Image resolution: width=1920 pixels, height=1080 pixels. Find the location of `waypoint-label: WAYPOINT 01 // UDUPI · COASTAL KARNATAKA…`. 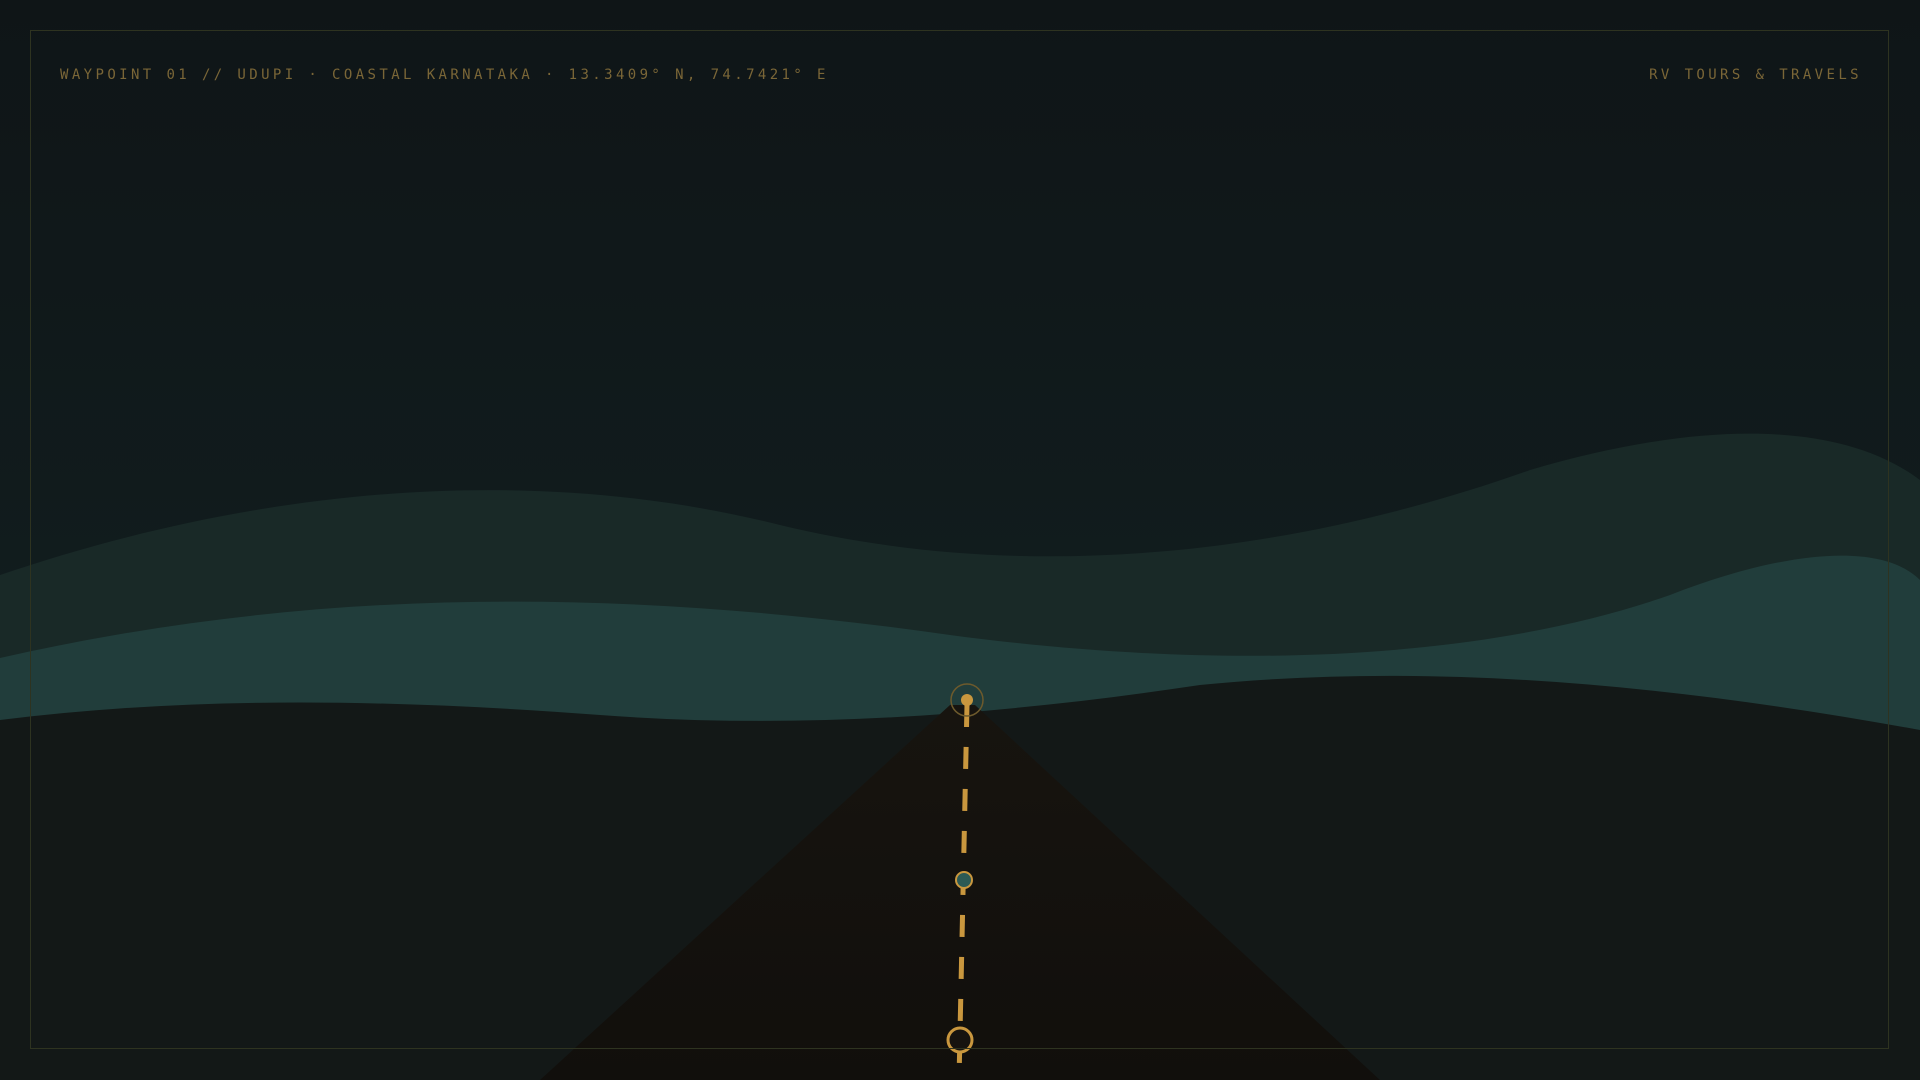

waypoint-label: WAYPOINT 01 // UDUPI · COASTAL KARNATAKA… is located at coordinates (444, 75).